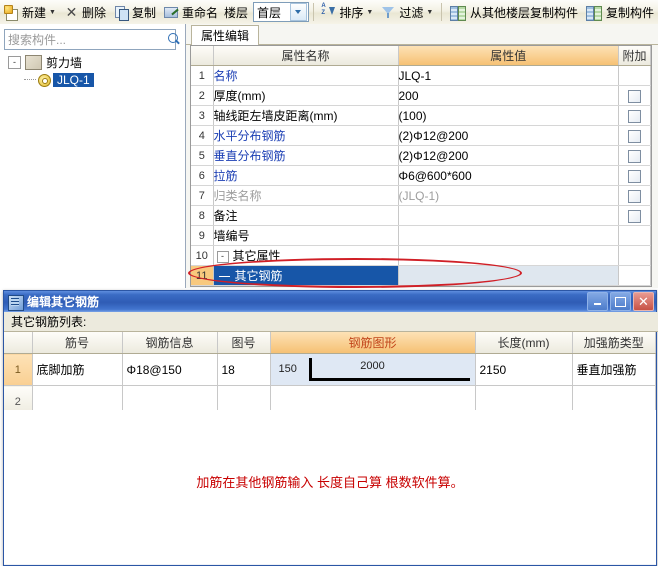 This screenshot has height=566, width=658. I want to click on bar-name-cell: 底脚加筋, so click(77, 369).